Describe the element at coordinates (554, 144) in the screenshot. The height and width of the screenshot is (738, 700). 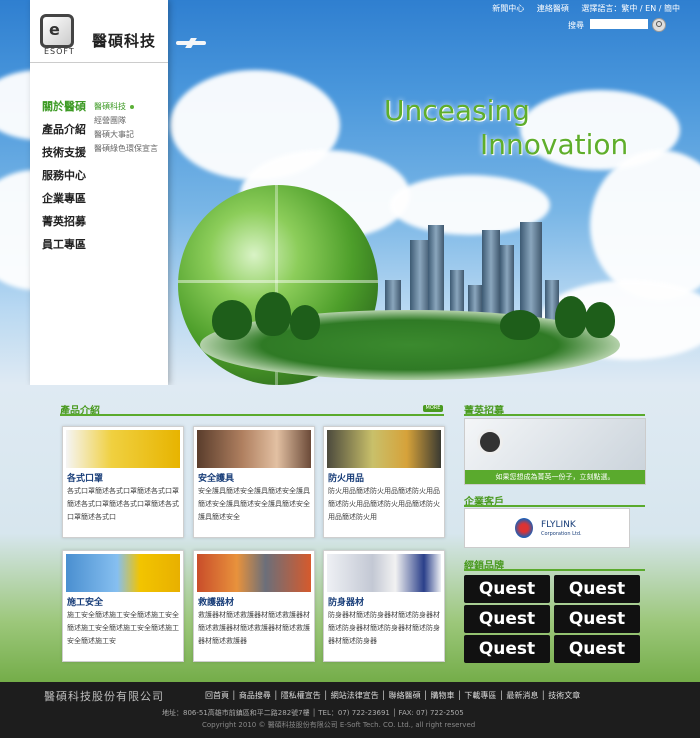
I see `hero-tagline-line2: Innovation` at that location.